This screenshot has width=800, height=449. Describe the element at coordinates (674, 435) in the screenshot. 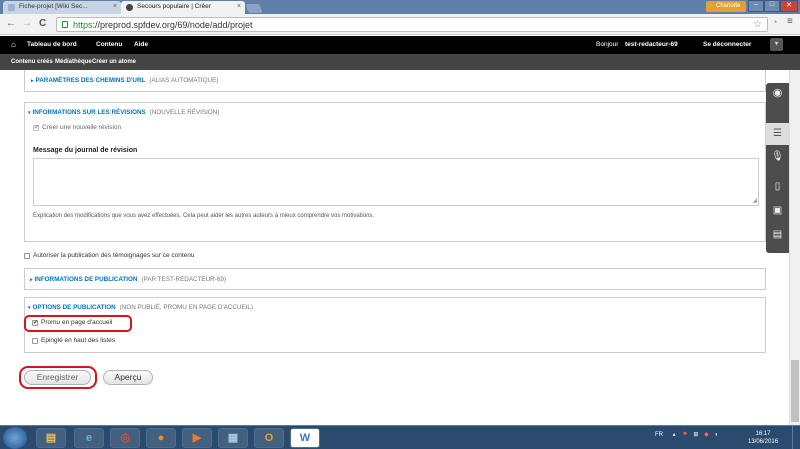

I see `tray-expand-icon: ▴` at that location.